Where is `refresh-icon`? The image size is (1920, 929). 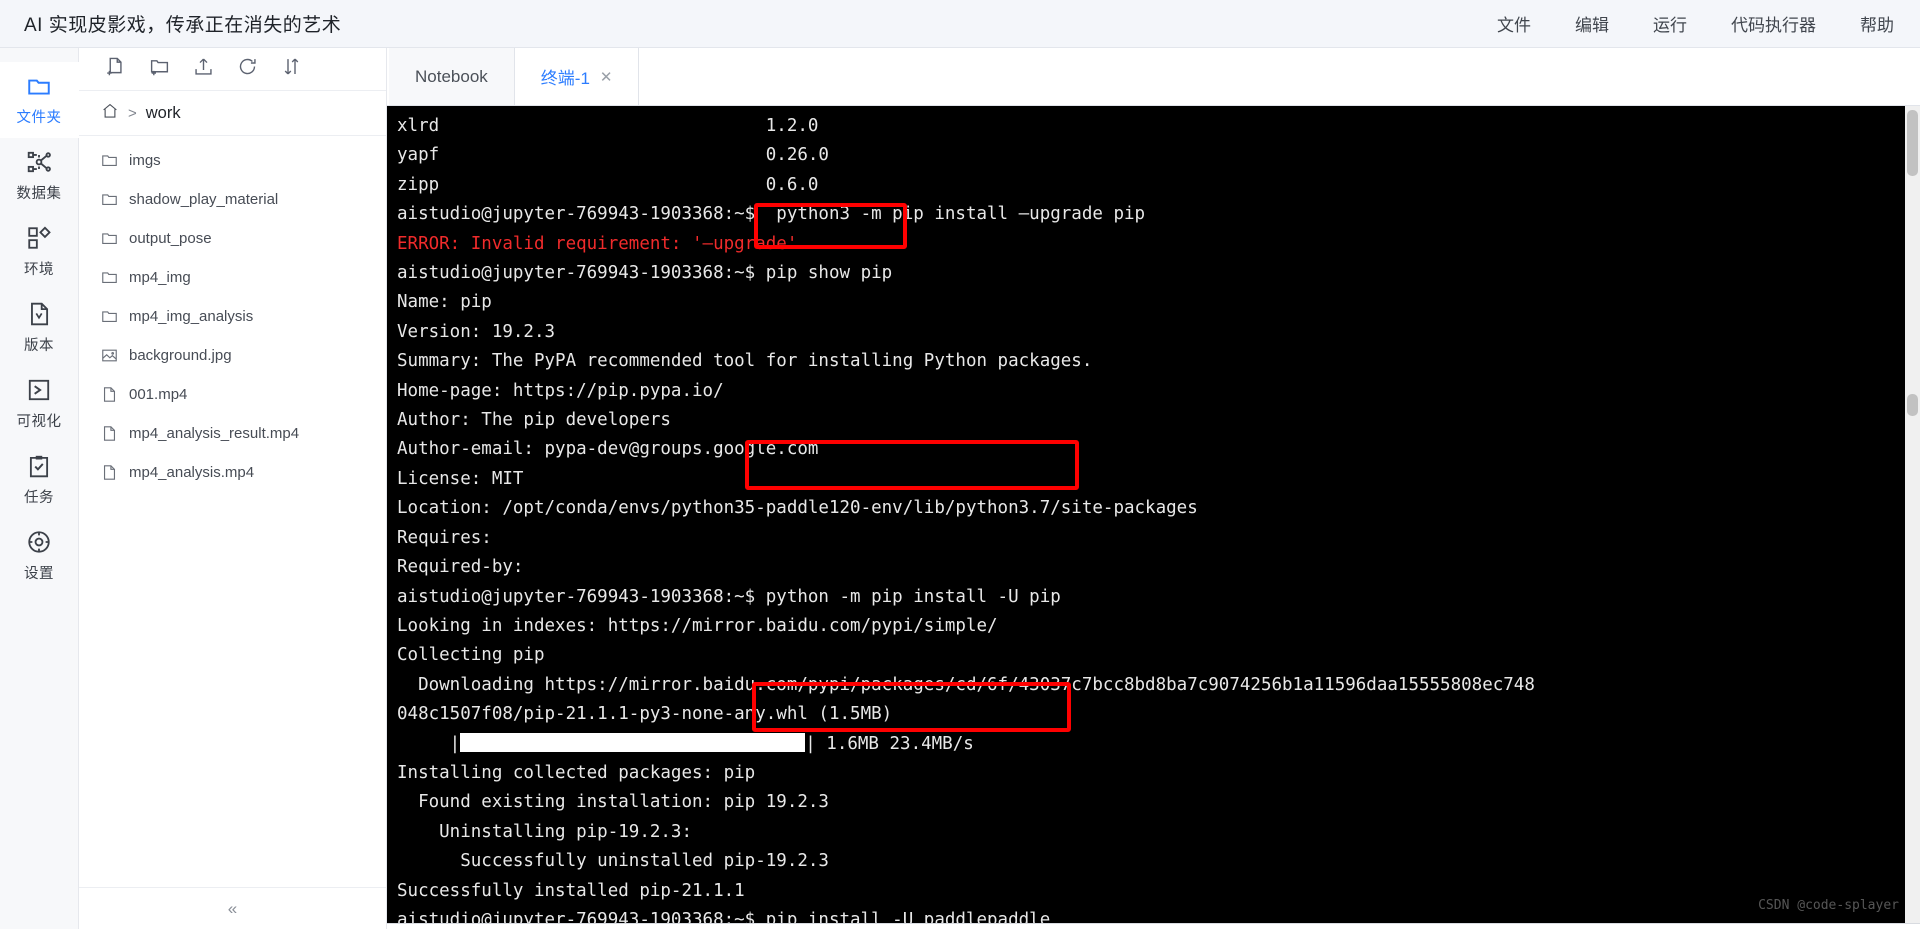
refresh-icon is located at coordinates (247, 69).